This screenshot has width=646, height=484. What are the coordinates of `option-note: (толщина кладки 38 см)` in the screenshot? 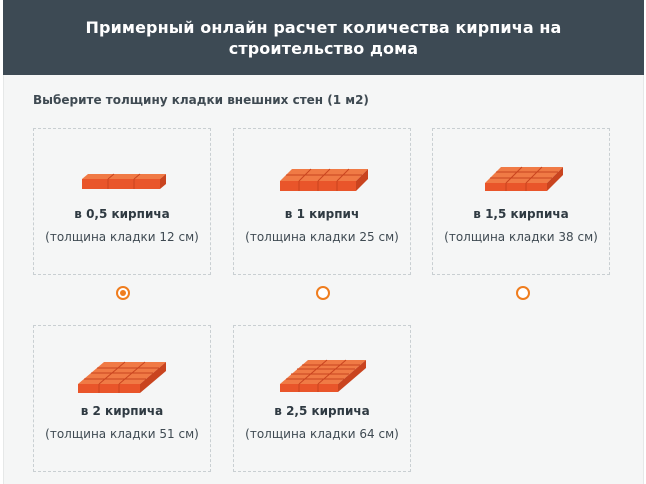 It's located at (521, 237).